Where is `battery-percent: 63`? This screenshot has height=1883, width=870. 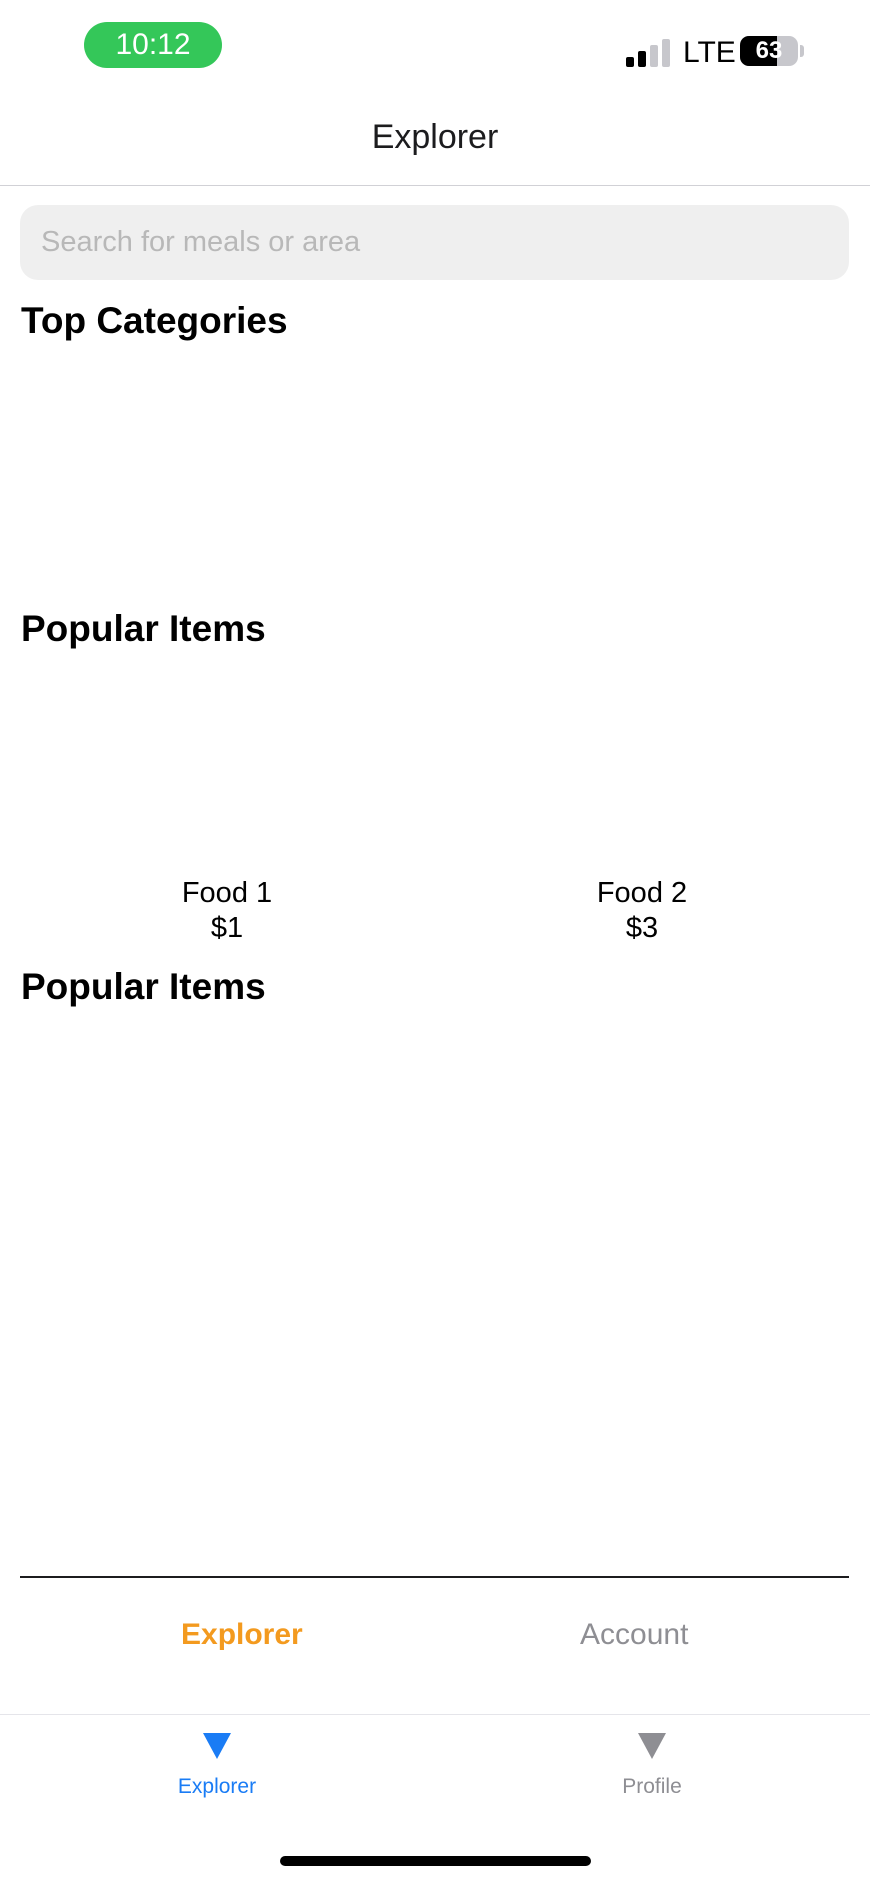
battery-percent: 63 is located at coordinates (769, 50).